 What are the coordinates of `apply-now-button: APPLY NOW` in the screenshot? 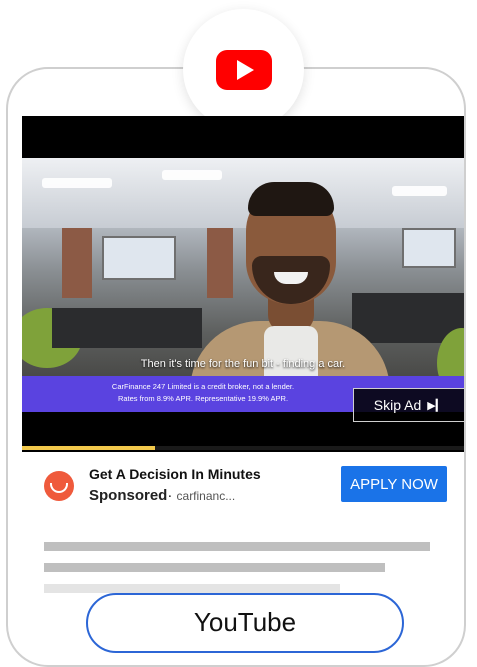 It's located at (394, 484).